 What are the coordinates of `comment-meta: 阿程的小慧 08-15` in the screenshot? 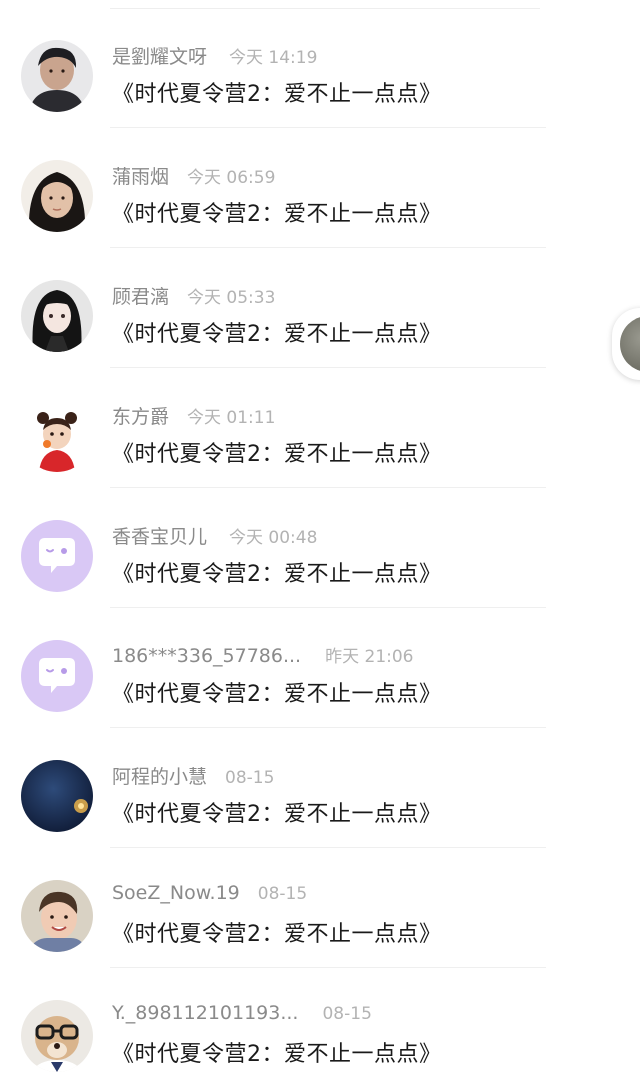 It's located at (193, 777).